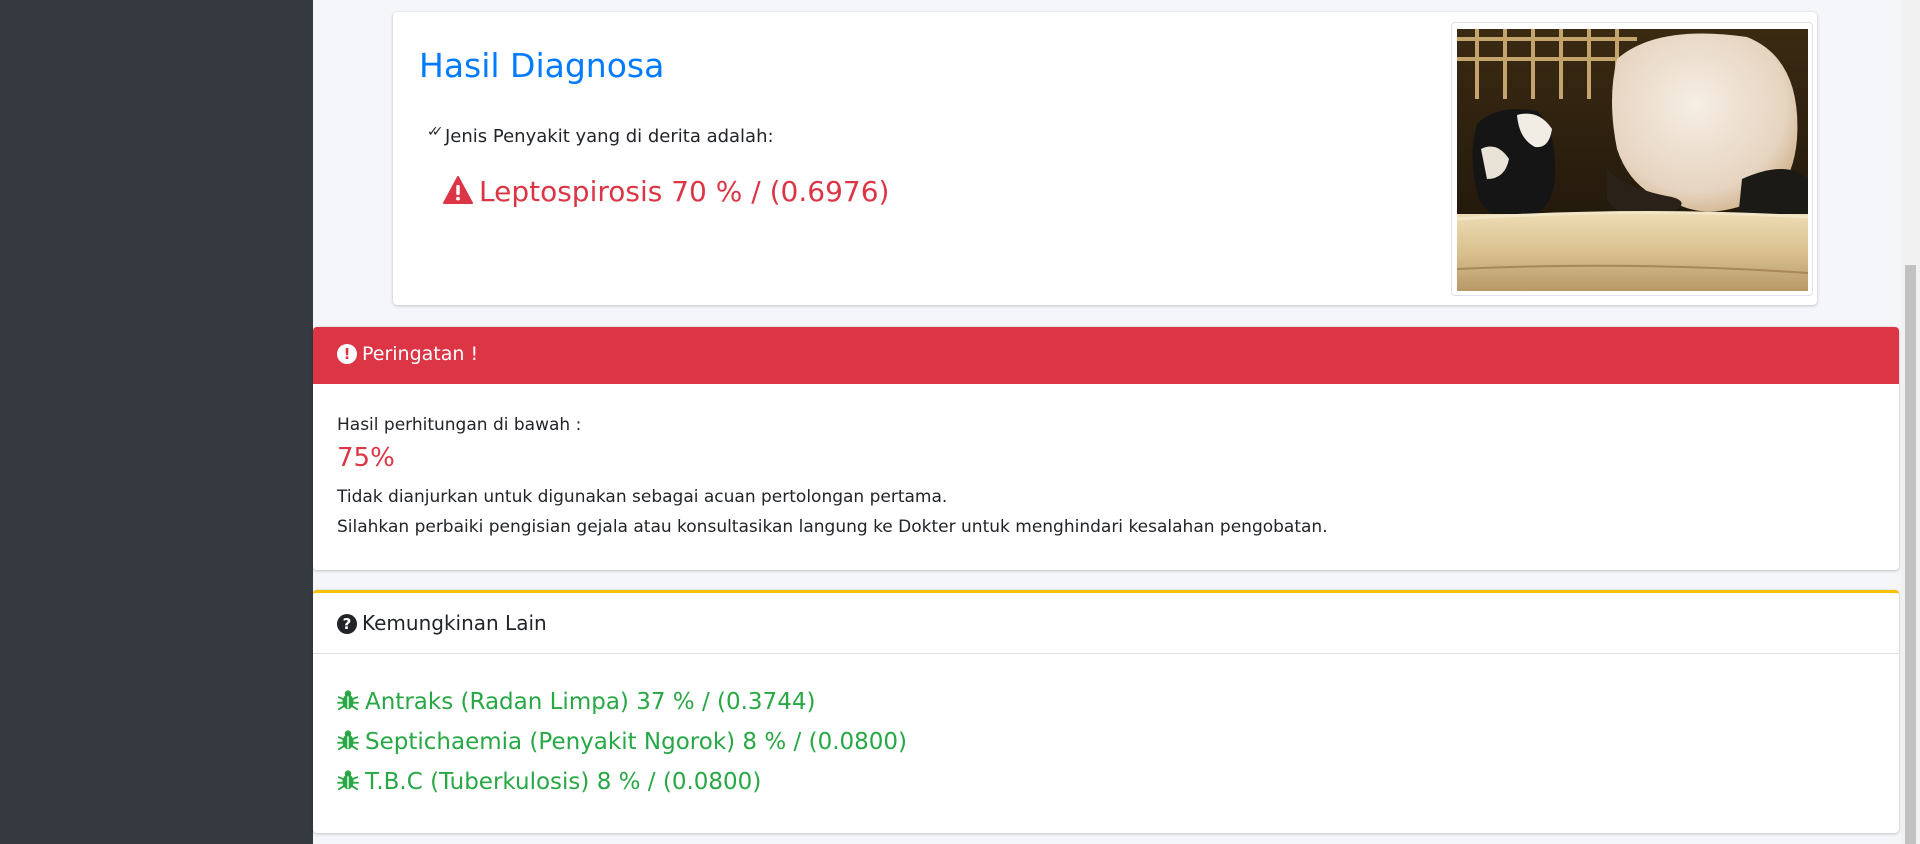 The height and width of the screenshot is (844, 1920). I want to click on diagnosed-disease-text: Leptospirosis 70 % / (0.6976), so click(684, 191).